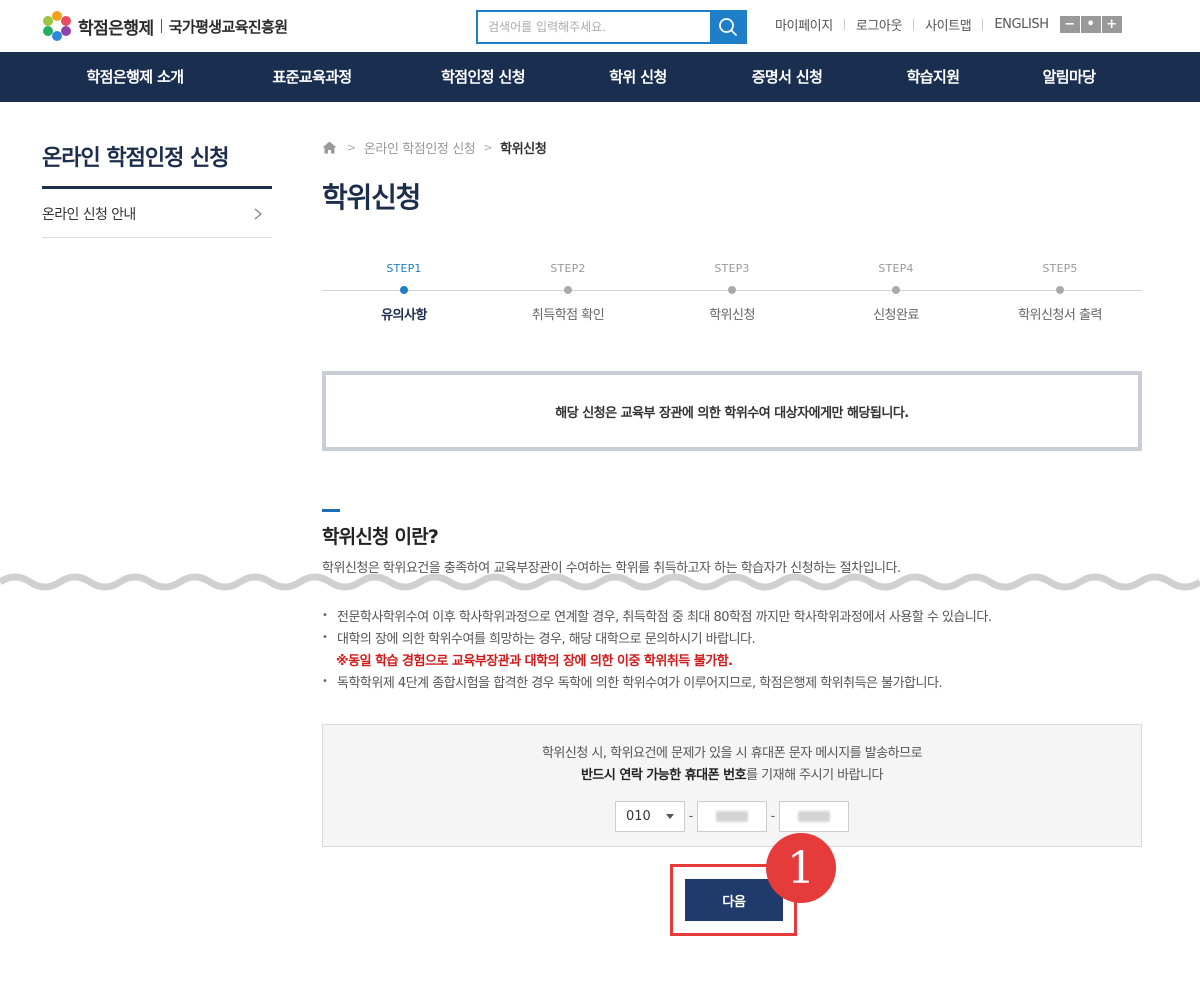  Describe the element at coordinates (815, 775) in the screenshot. I see `phone-guide-rest: 를 기재해 주시기 바랍니다` at that location.